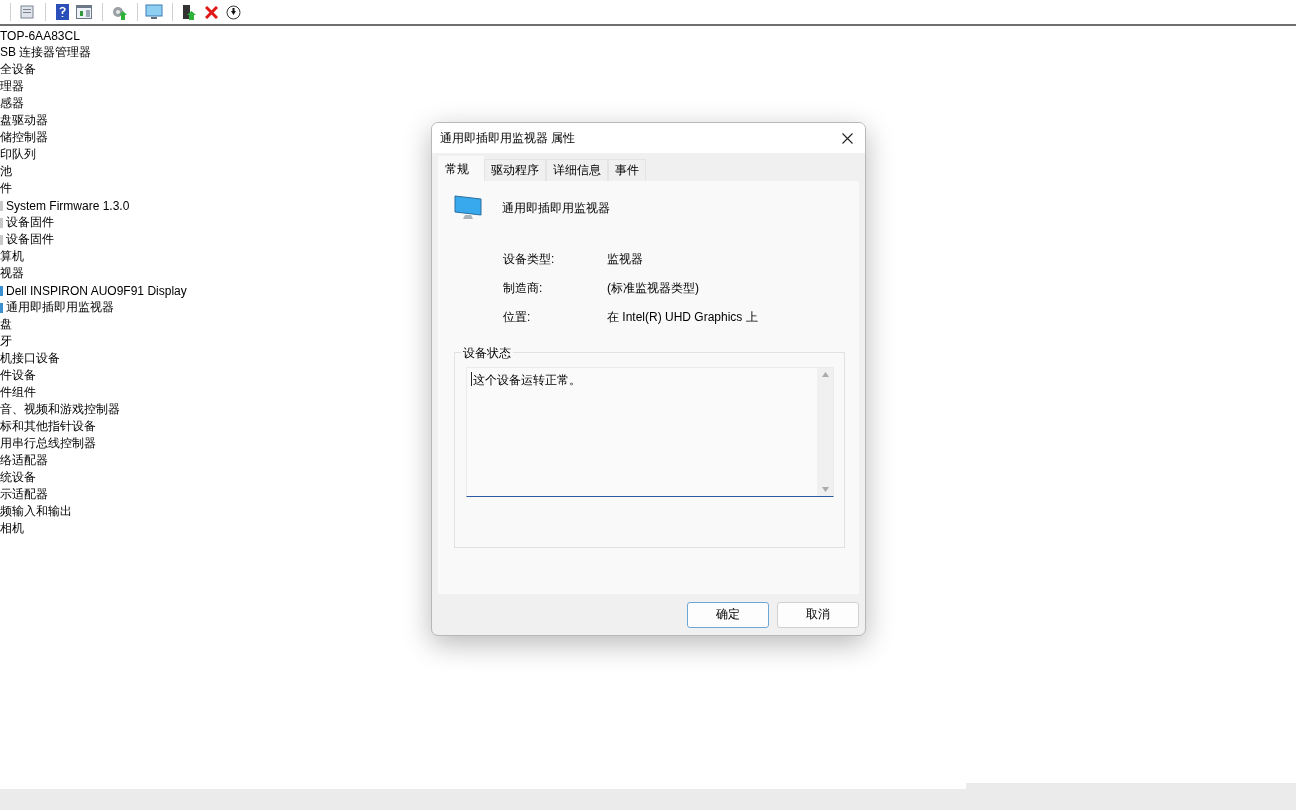  What do you see at coordinates (487, 353) in the screenshot?
I see `group-title: 设备状态` at bounding box center [487, 353].